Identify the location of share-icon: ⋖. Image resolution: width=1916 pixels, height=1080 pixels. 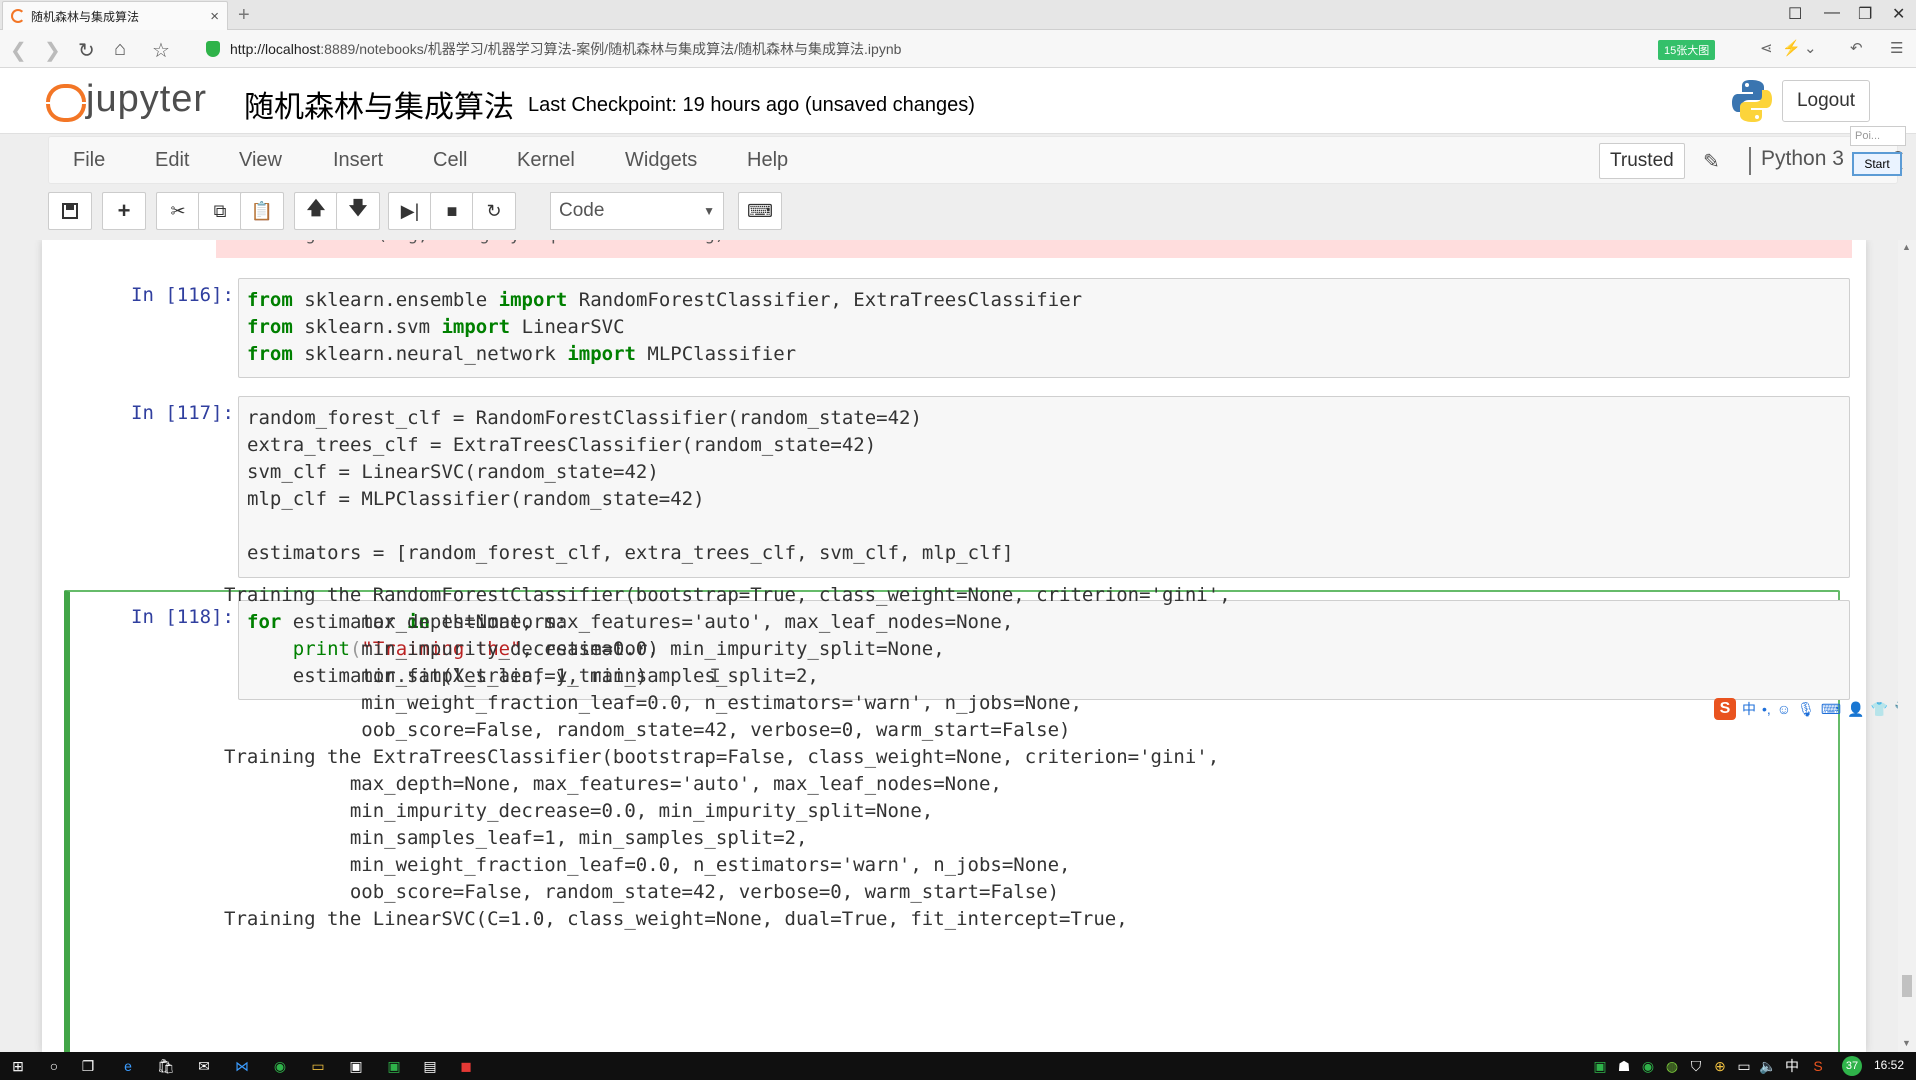
(1766, 48).